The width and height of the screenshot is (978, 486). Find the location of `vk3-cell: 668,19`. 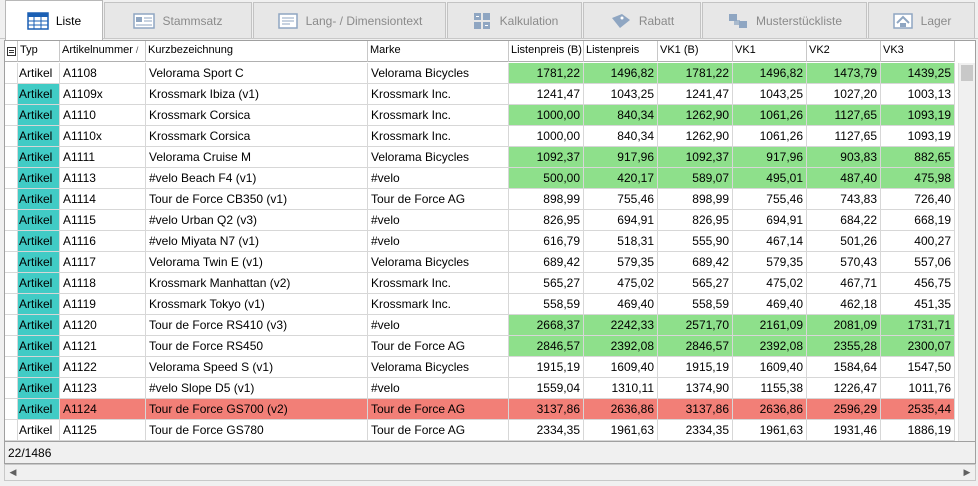

vk3-cell: 668,19 is located at coordinates (918, 220).